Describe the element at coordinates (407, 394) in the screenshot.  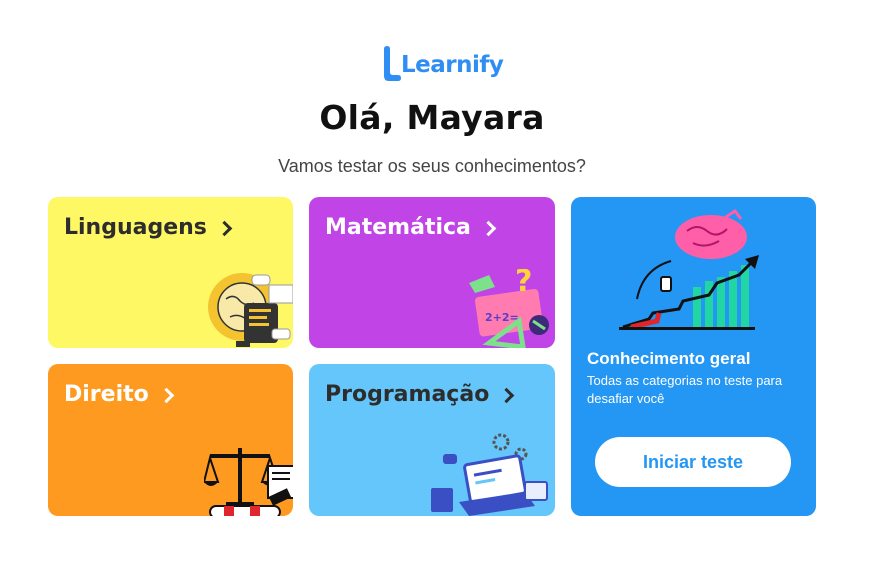
I see `category-label: Programação` at that location.